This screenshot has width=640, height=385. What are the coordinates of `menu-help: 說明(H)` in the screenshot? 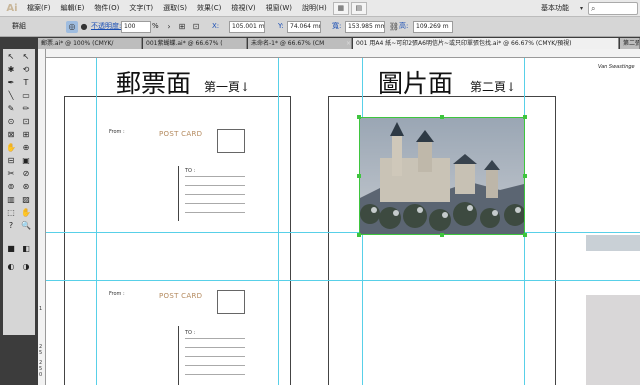 It's located at (314, 8).